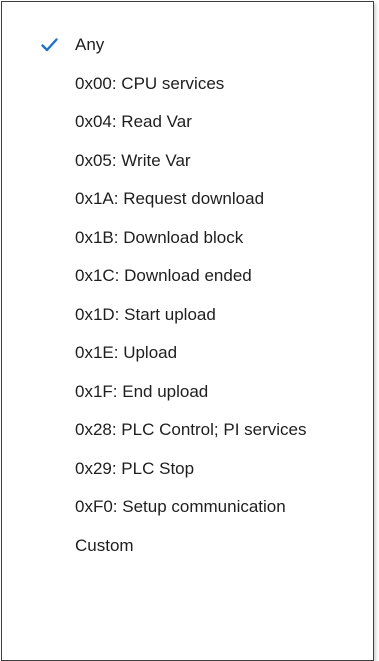 The height and width of the screenshot is (661, 379). I want to click on menu-item-label: 0x00: CPU services, so click(150, 83).